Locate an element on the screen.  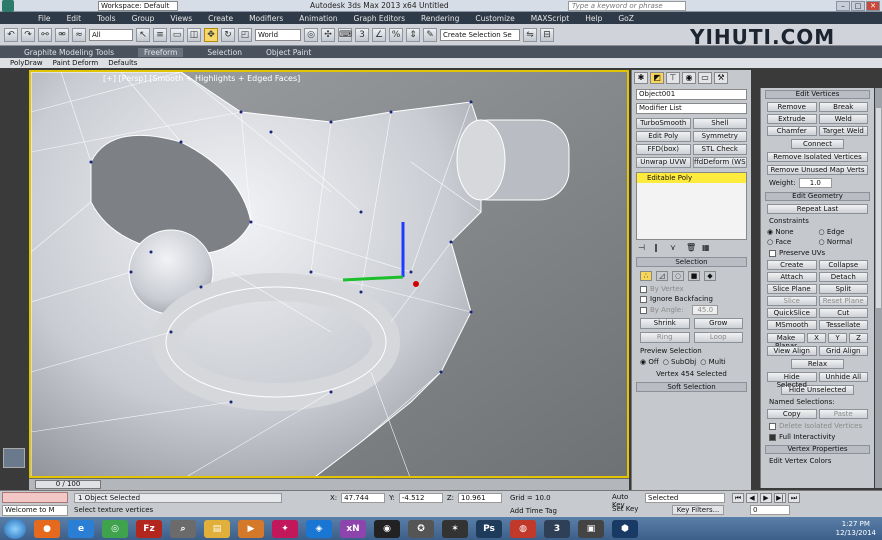
select-by-name-icon: ≡ is located at coordinates (160, 34).